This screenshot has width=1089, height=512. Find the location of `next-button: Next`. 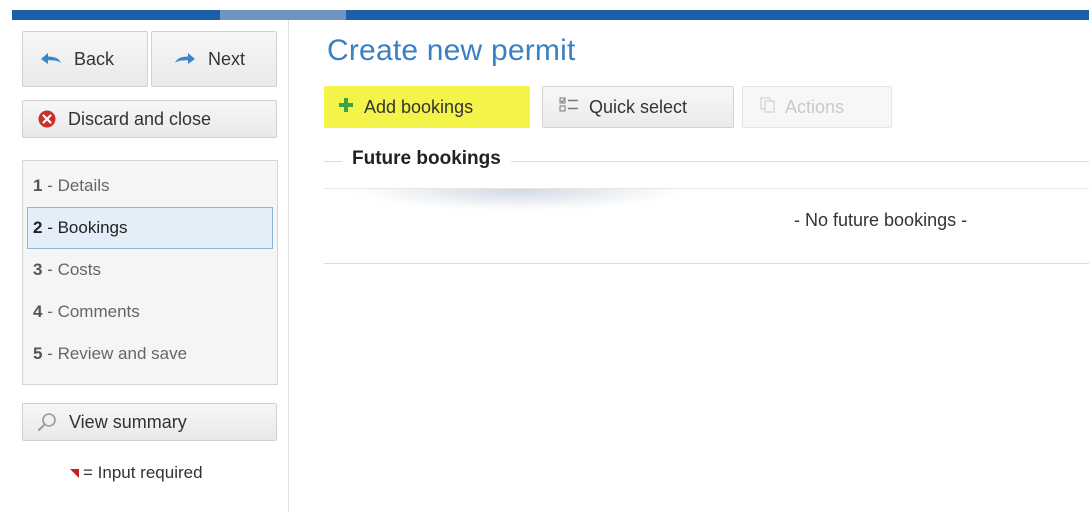

next-button: Next is located at coordinates (214, 59).